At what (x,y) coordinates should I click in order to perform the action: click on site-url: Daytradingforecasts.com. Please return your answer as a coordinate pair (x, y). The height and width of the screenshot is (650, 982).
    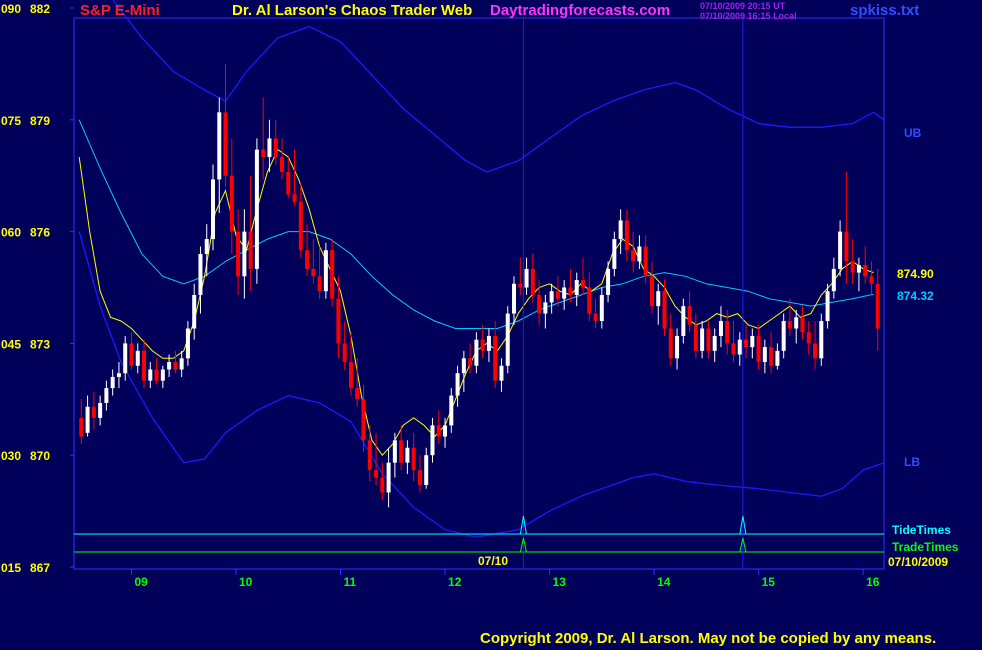
    Looking at the image, I should click on (580, 10).